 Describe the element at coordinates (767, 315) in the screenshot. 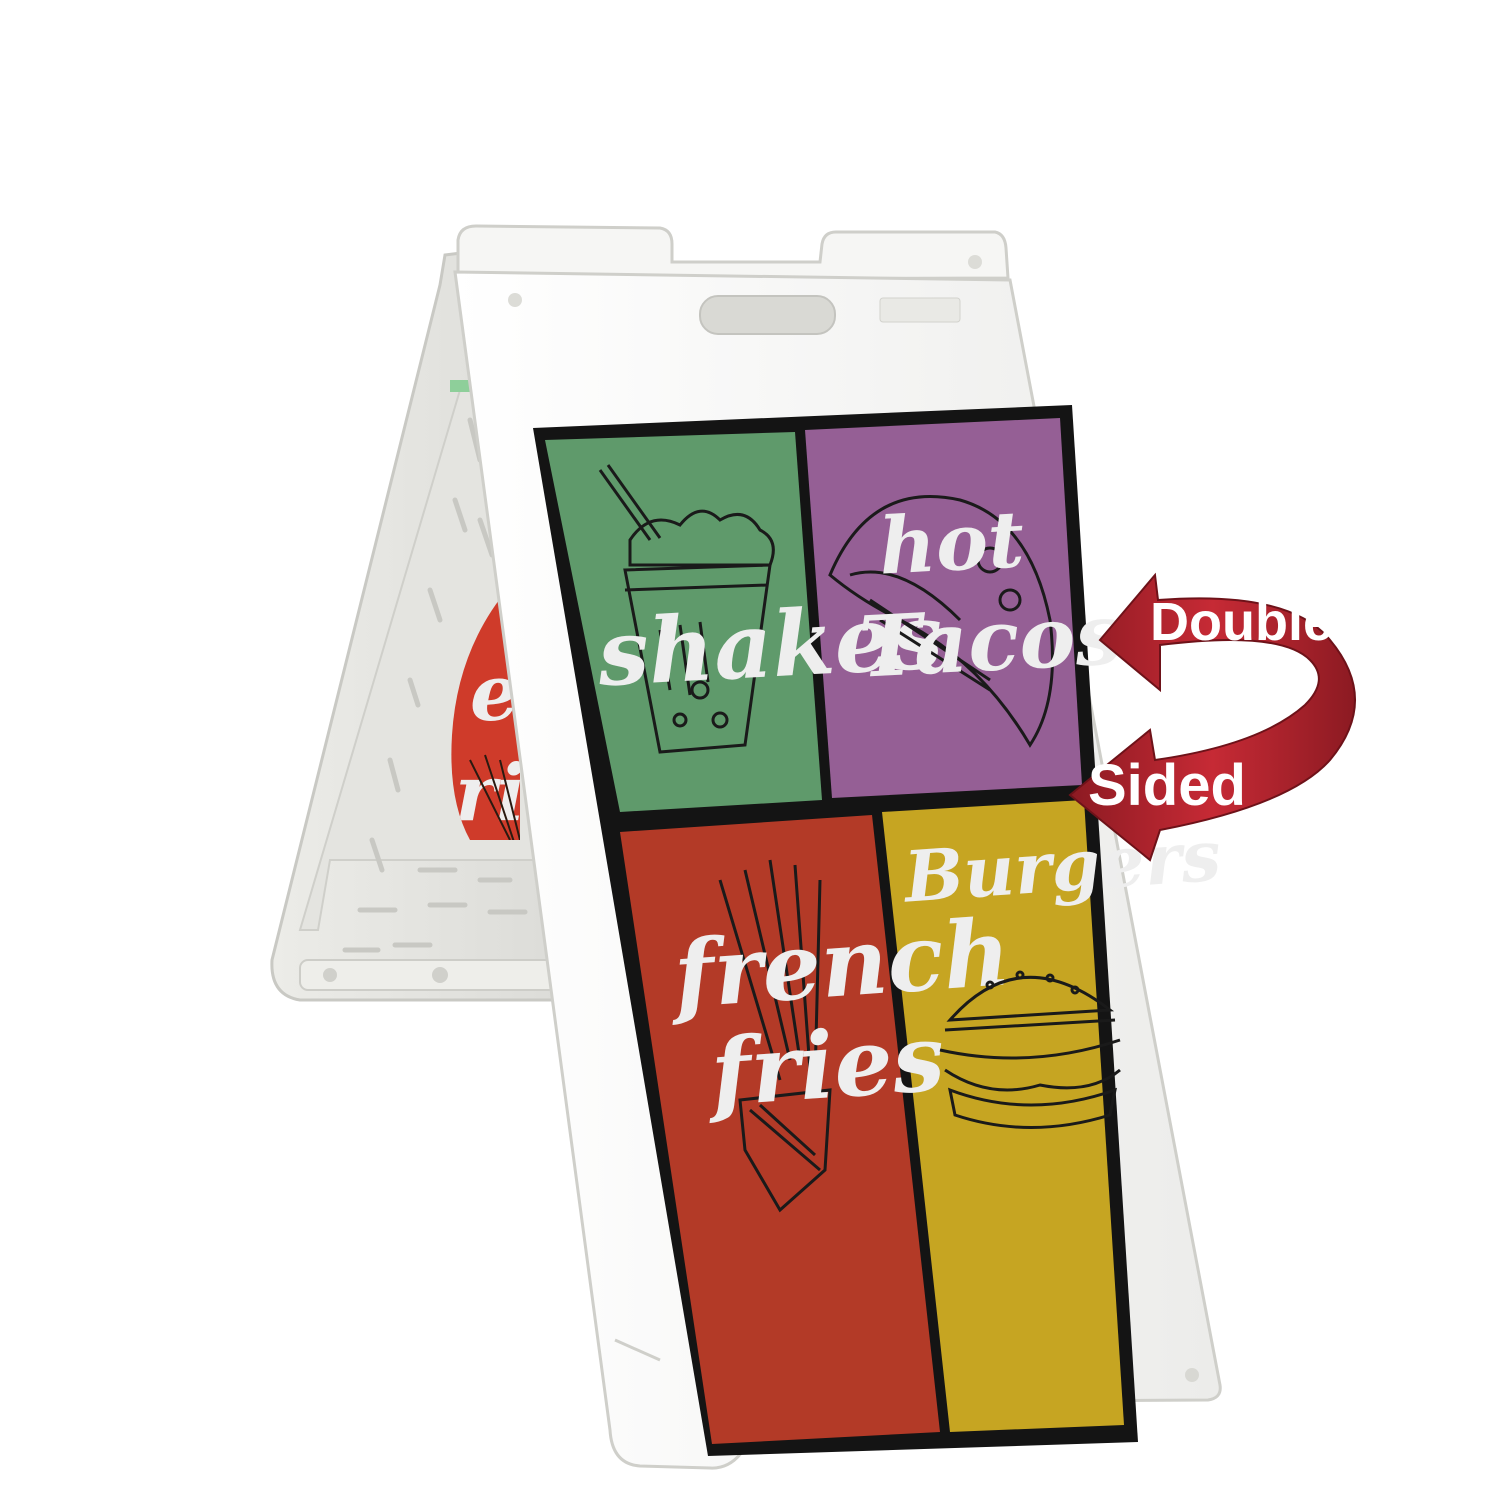

I see `front-frame-handle` at that location.